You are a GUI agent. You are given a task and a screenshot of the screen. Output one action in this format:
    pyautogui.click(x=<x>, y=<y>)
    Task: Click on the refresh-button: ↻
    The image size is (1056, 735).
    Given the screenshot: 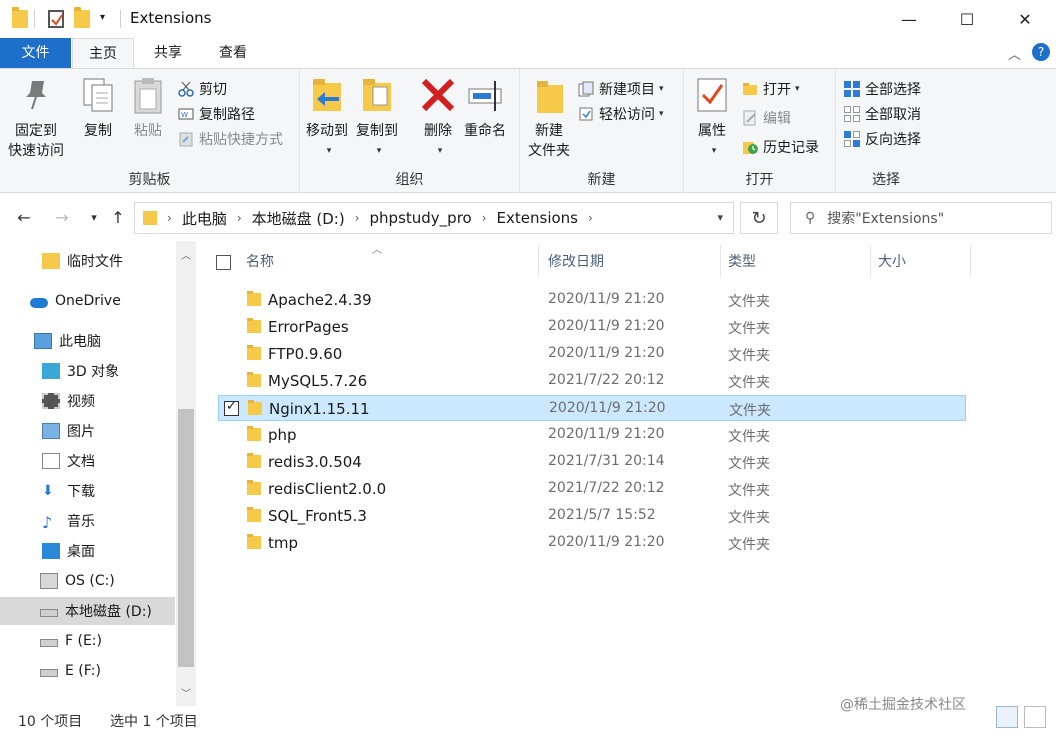 What is the action you would take?
    pyautogui.click(x=759, y=218)
    